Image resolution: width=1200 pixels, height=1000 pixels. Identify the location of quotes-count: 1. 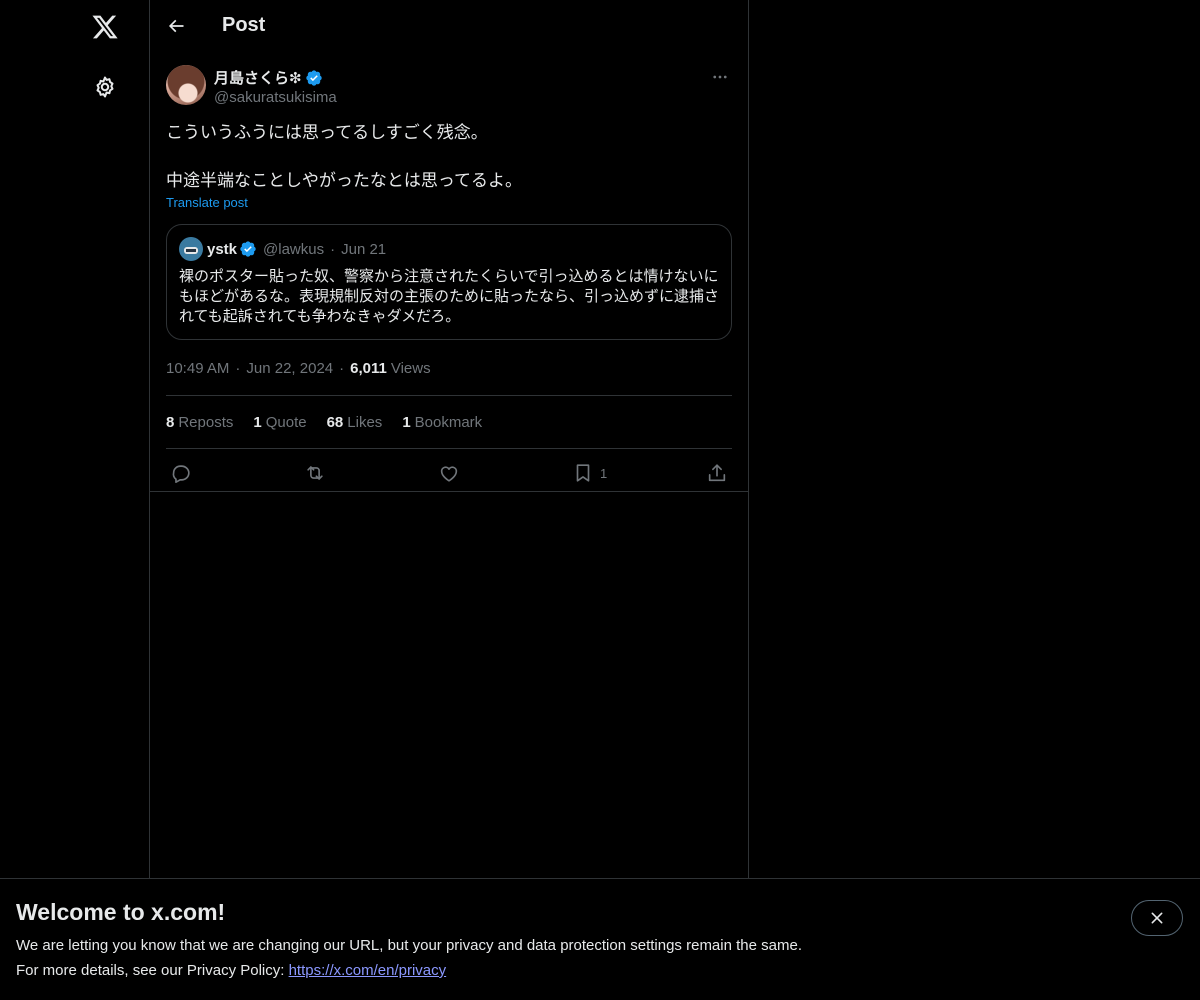
(257, 422).